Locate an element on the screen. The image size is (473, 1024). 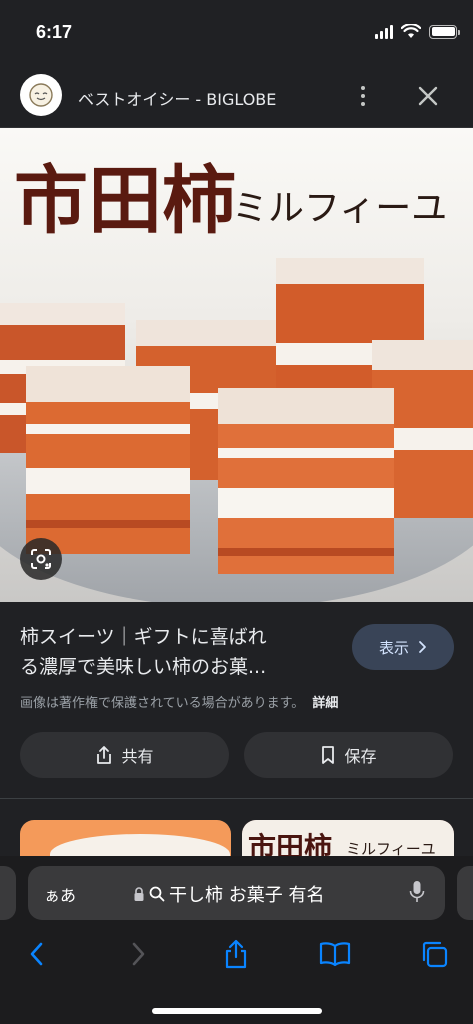
site-title: ベストオイシー - BIGLOBE is located at coordinates (177, 98).